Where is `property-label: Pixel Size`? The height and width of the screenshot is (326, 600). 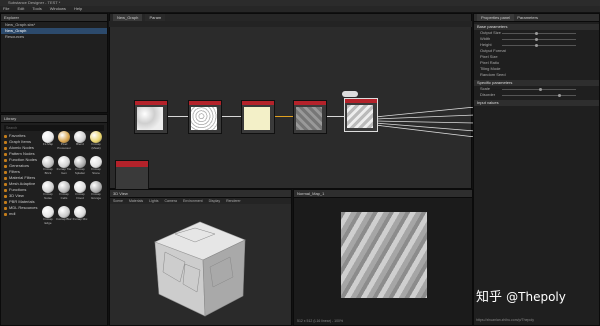 property-label: Pixel Size is located at coordinates (489, 56).